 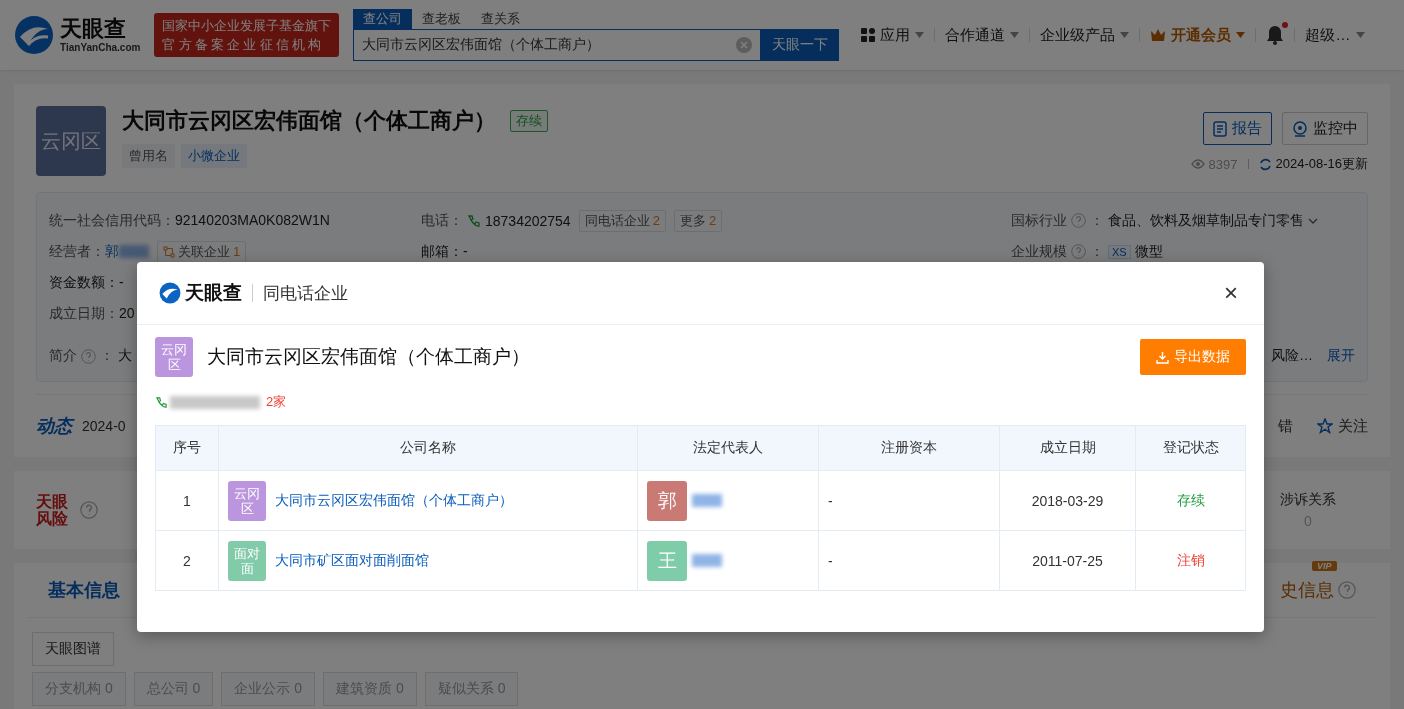 I want to click on news-date: 2024-0, so click(x=104, y=426).